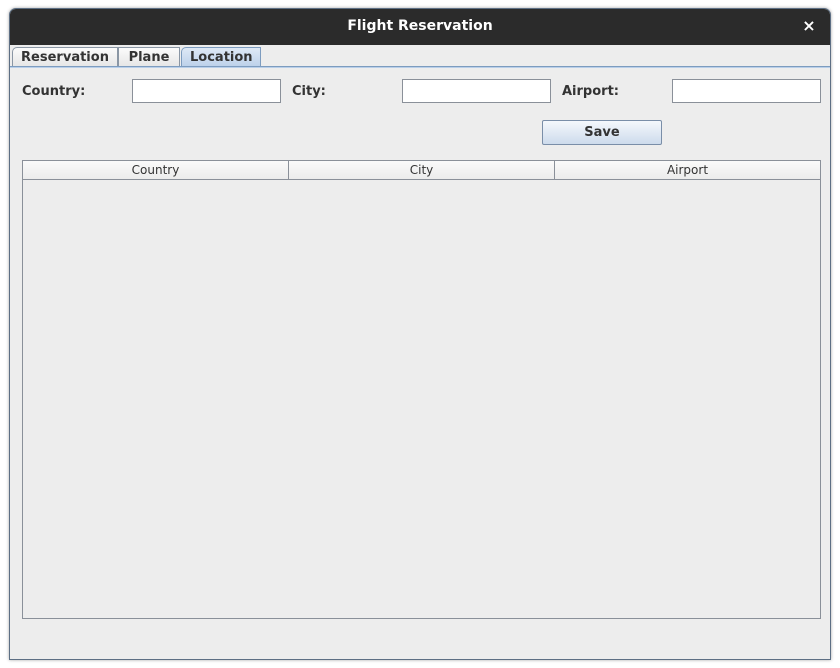 The height and width of the screenshot is (668, 840). Describe the element at coordinates (809, 26) in the screenshot. I see `close-icon: ×` at that location.